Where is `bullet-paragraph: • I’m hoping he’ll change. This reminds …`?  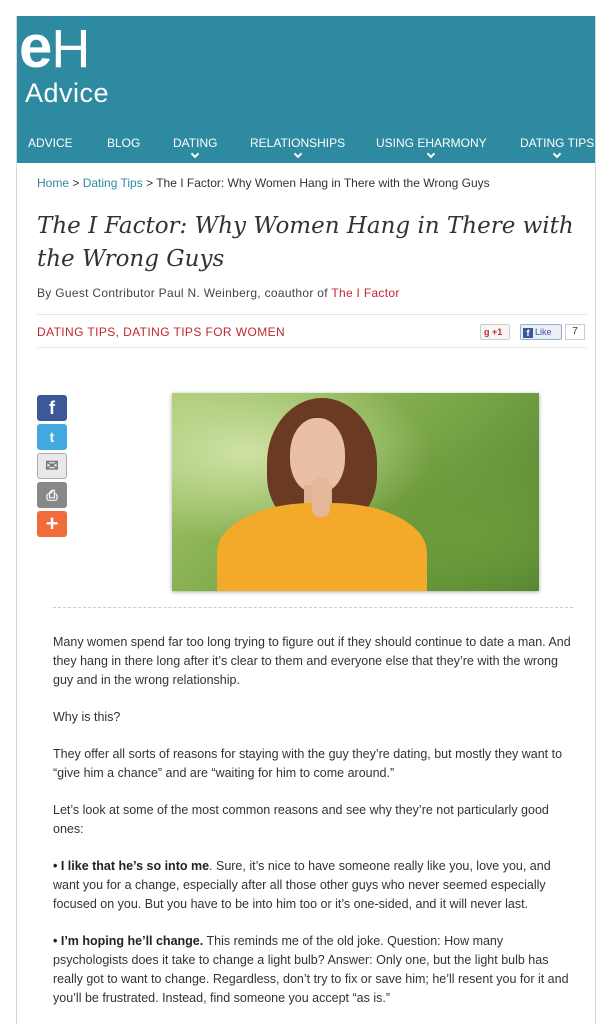
bullet-paragraph: • I’m hoping he’ll change. This reminds … is located at coordinates (313, 970).